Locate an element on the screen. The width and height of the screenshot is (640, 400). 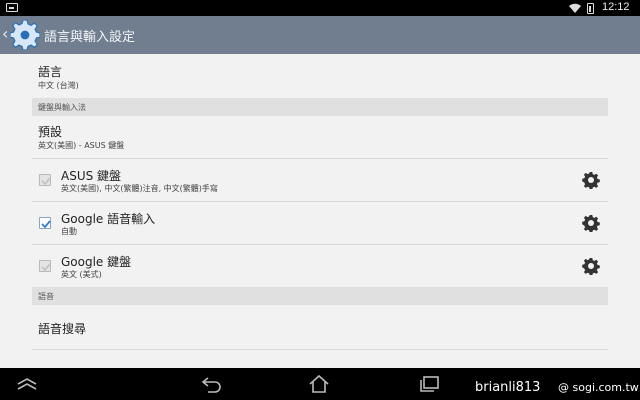
default-keyboard-title: 預設 is located at coordinates (50, 132).